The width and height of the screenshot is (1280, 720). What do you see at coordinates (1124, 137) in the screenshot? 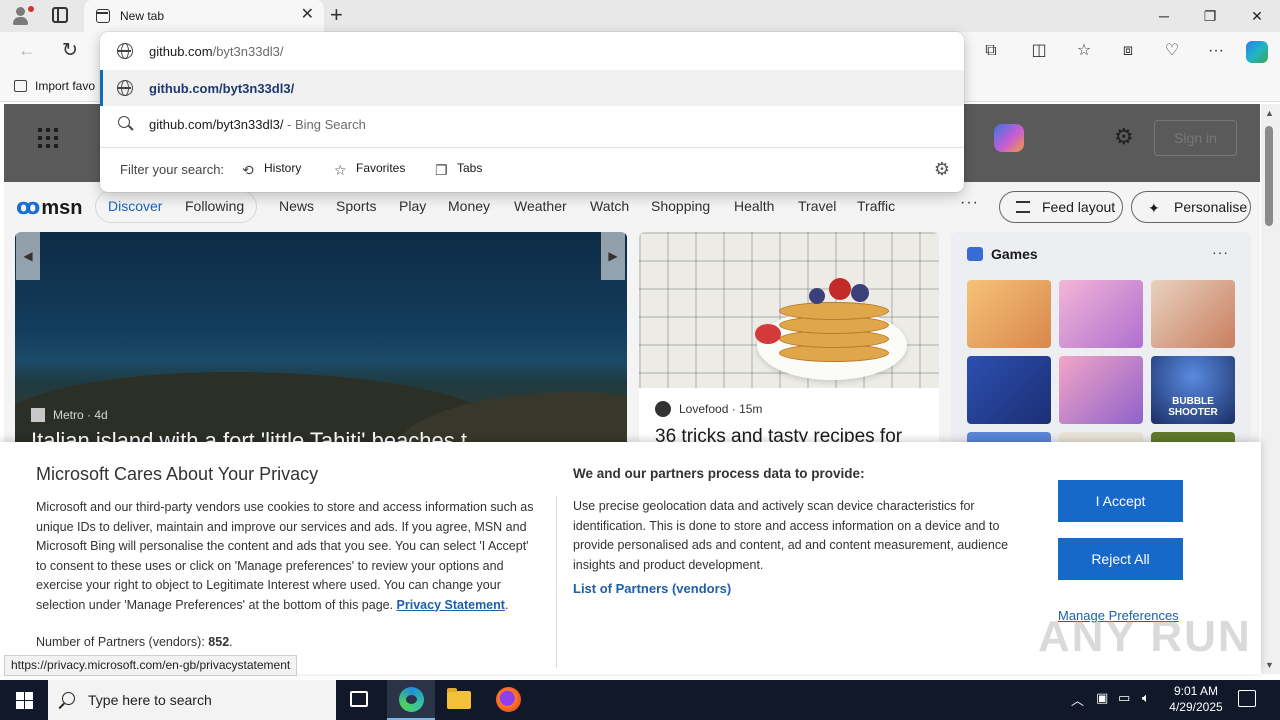
I see `page-settings-icon: ⚙` at bounding box center [1124, 137].